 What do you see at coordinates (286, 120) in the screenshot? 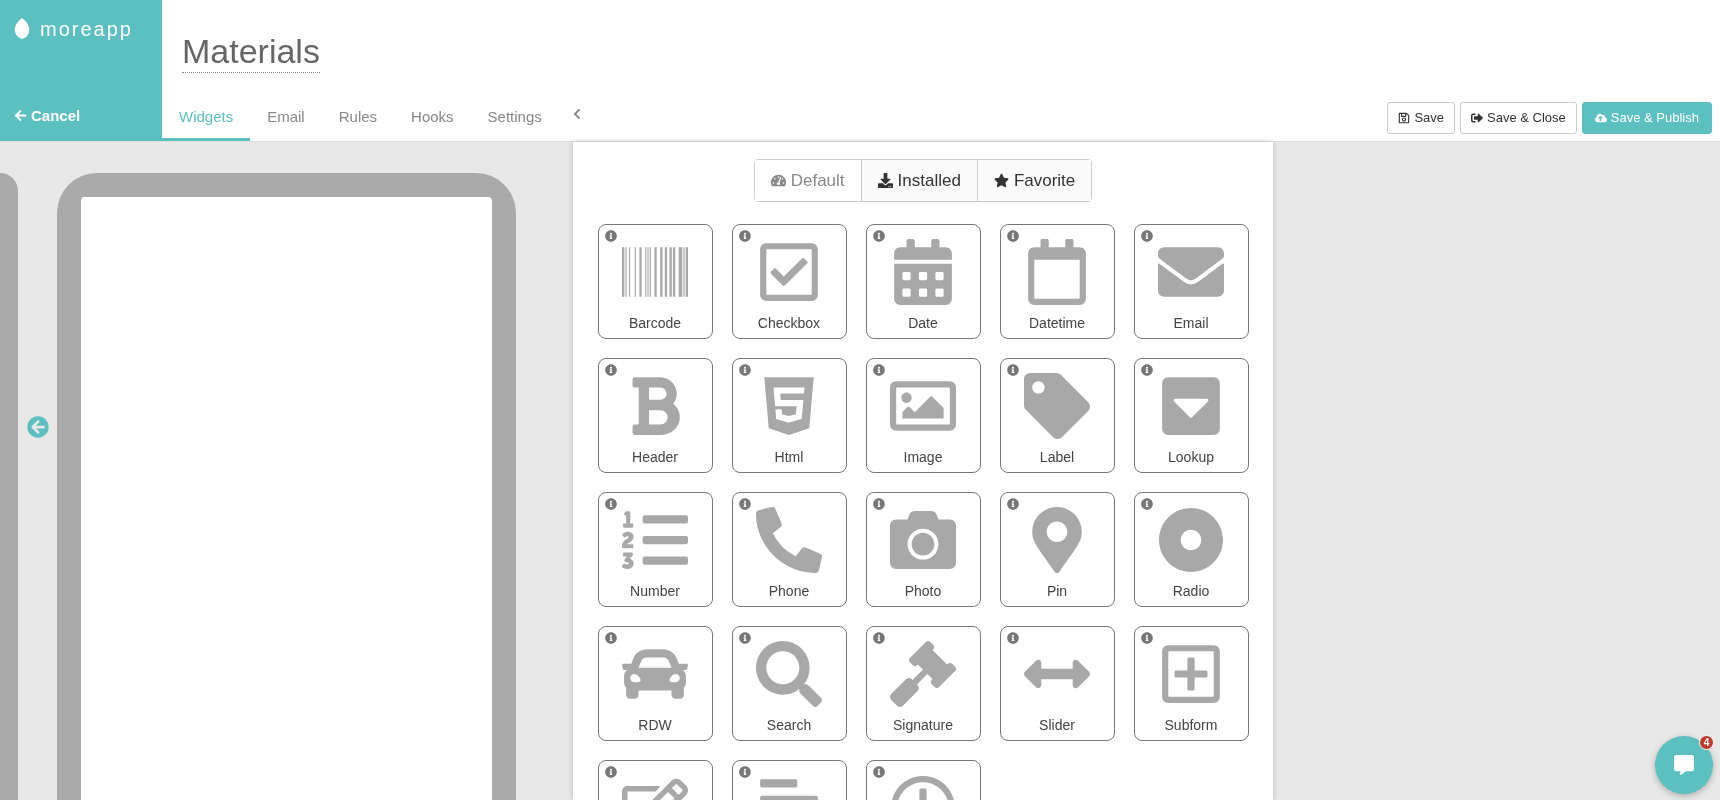
I see `tab: Email` at bounding box center [286, 120].